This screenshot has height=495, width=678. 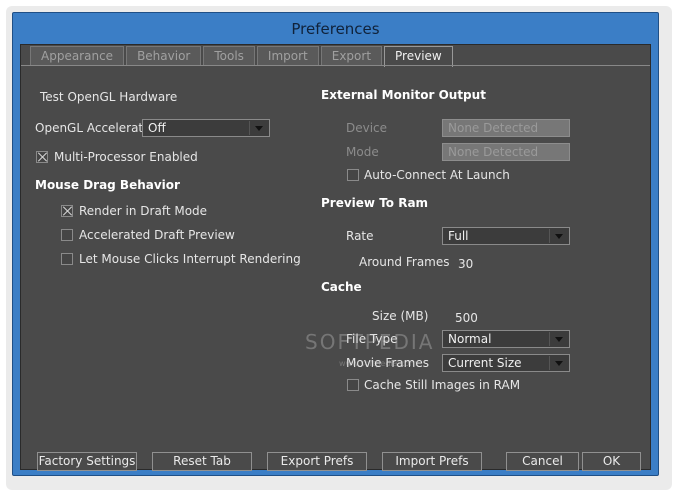 What do you see at coordinates (542, 461) in the screenshot?
I see `cancel-button: Cancel` at bounding box center [542, 461].